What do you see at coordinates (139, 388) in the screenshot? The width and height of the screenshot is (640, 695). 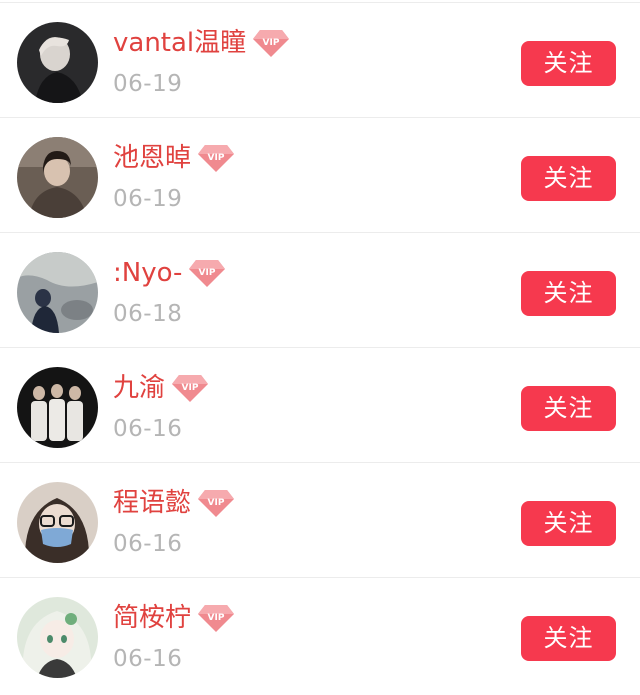 I see `user-name: 九渝` at bounding box center [139, 388].